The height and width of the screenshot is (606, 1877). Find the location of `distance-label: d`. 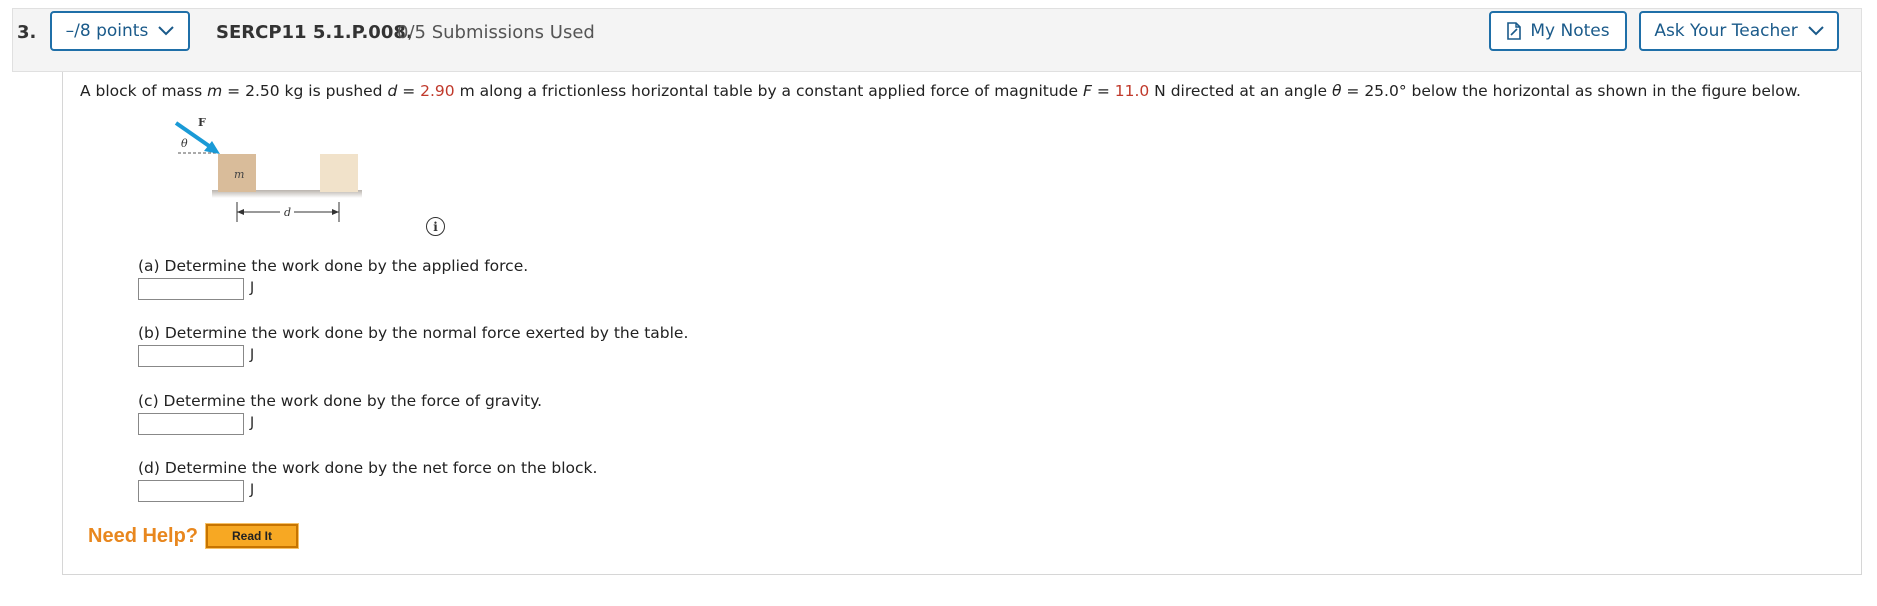

distance-label: d is located at coordinates (287, 212).